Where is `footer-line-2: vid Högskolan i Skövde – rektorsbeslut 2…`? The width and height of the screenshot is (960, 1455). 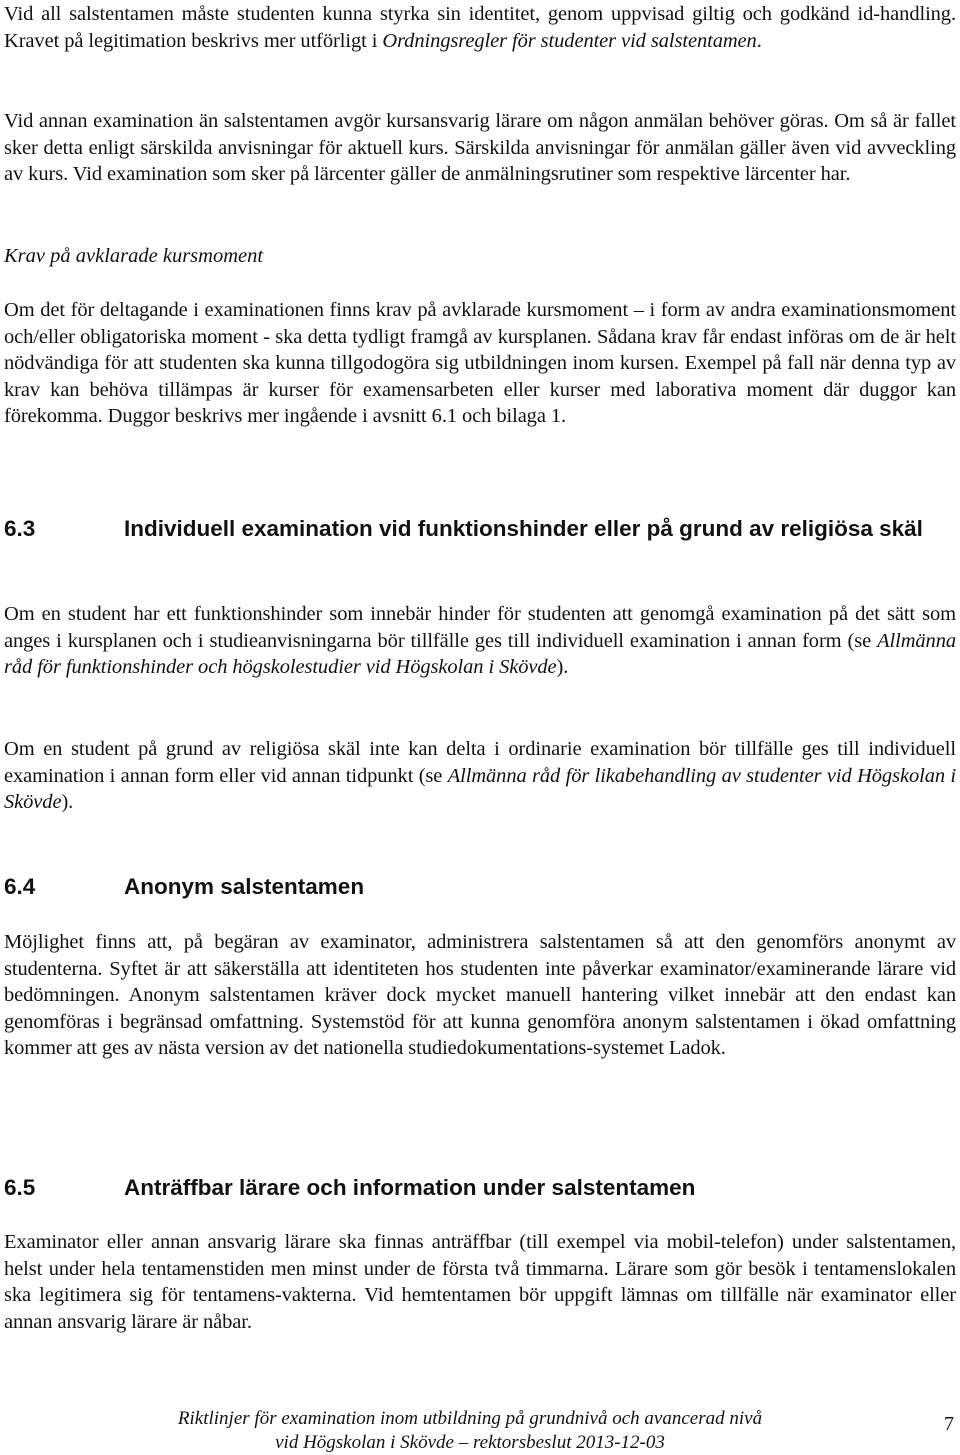
footer-line-2: vid Högskolan i Skövde – rektorsbeslut 2… is located at coordinates (470, 1442).